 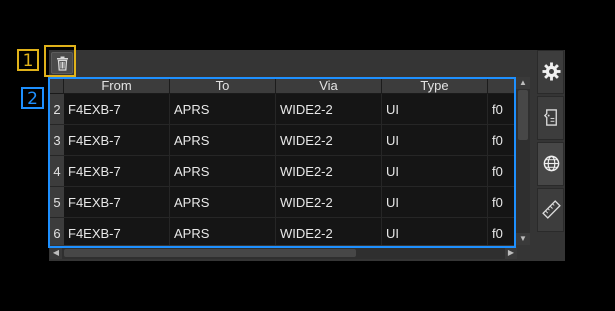 I want to click on tag-icon, so click(x=550, y=117).